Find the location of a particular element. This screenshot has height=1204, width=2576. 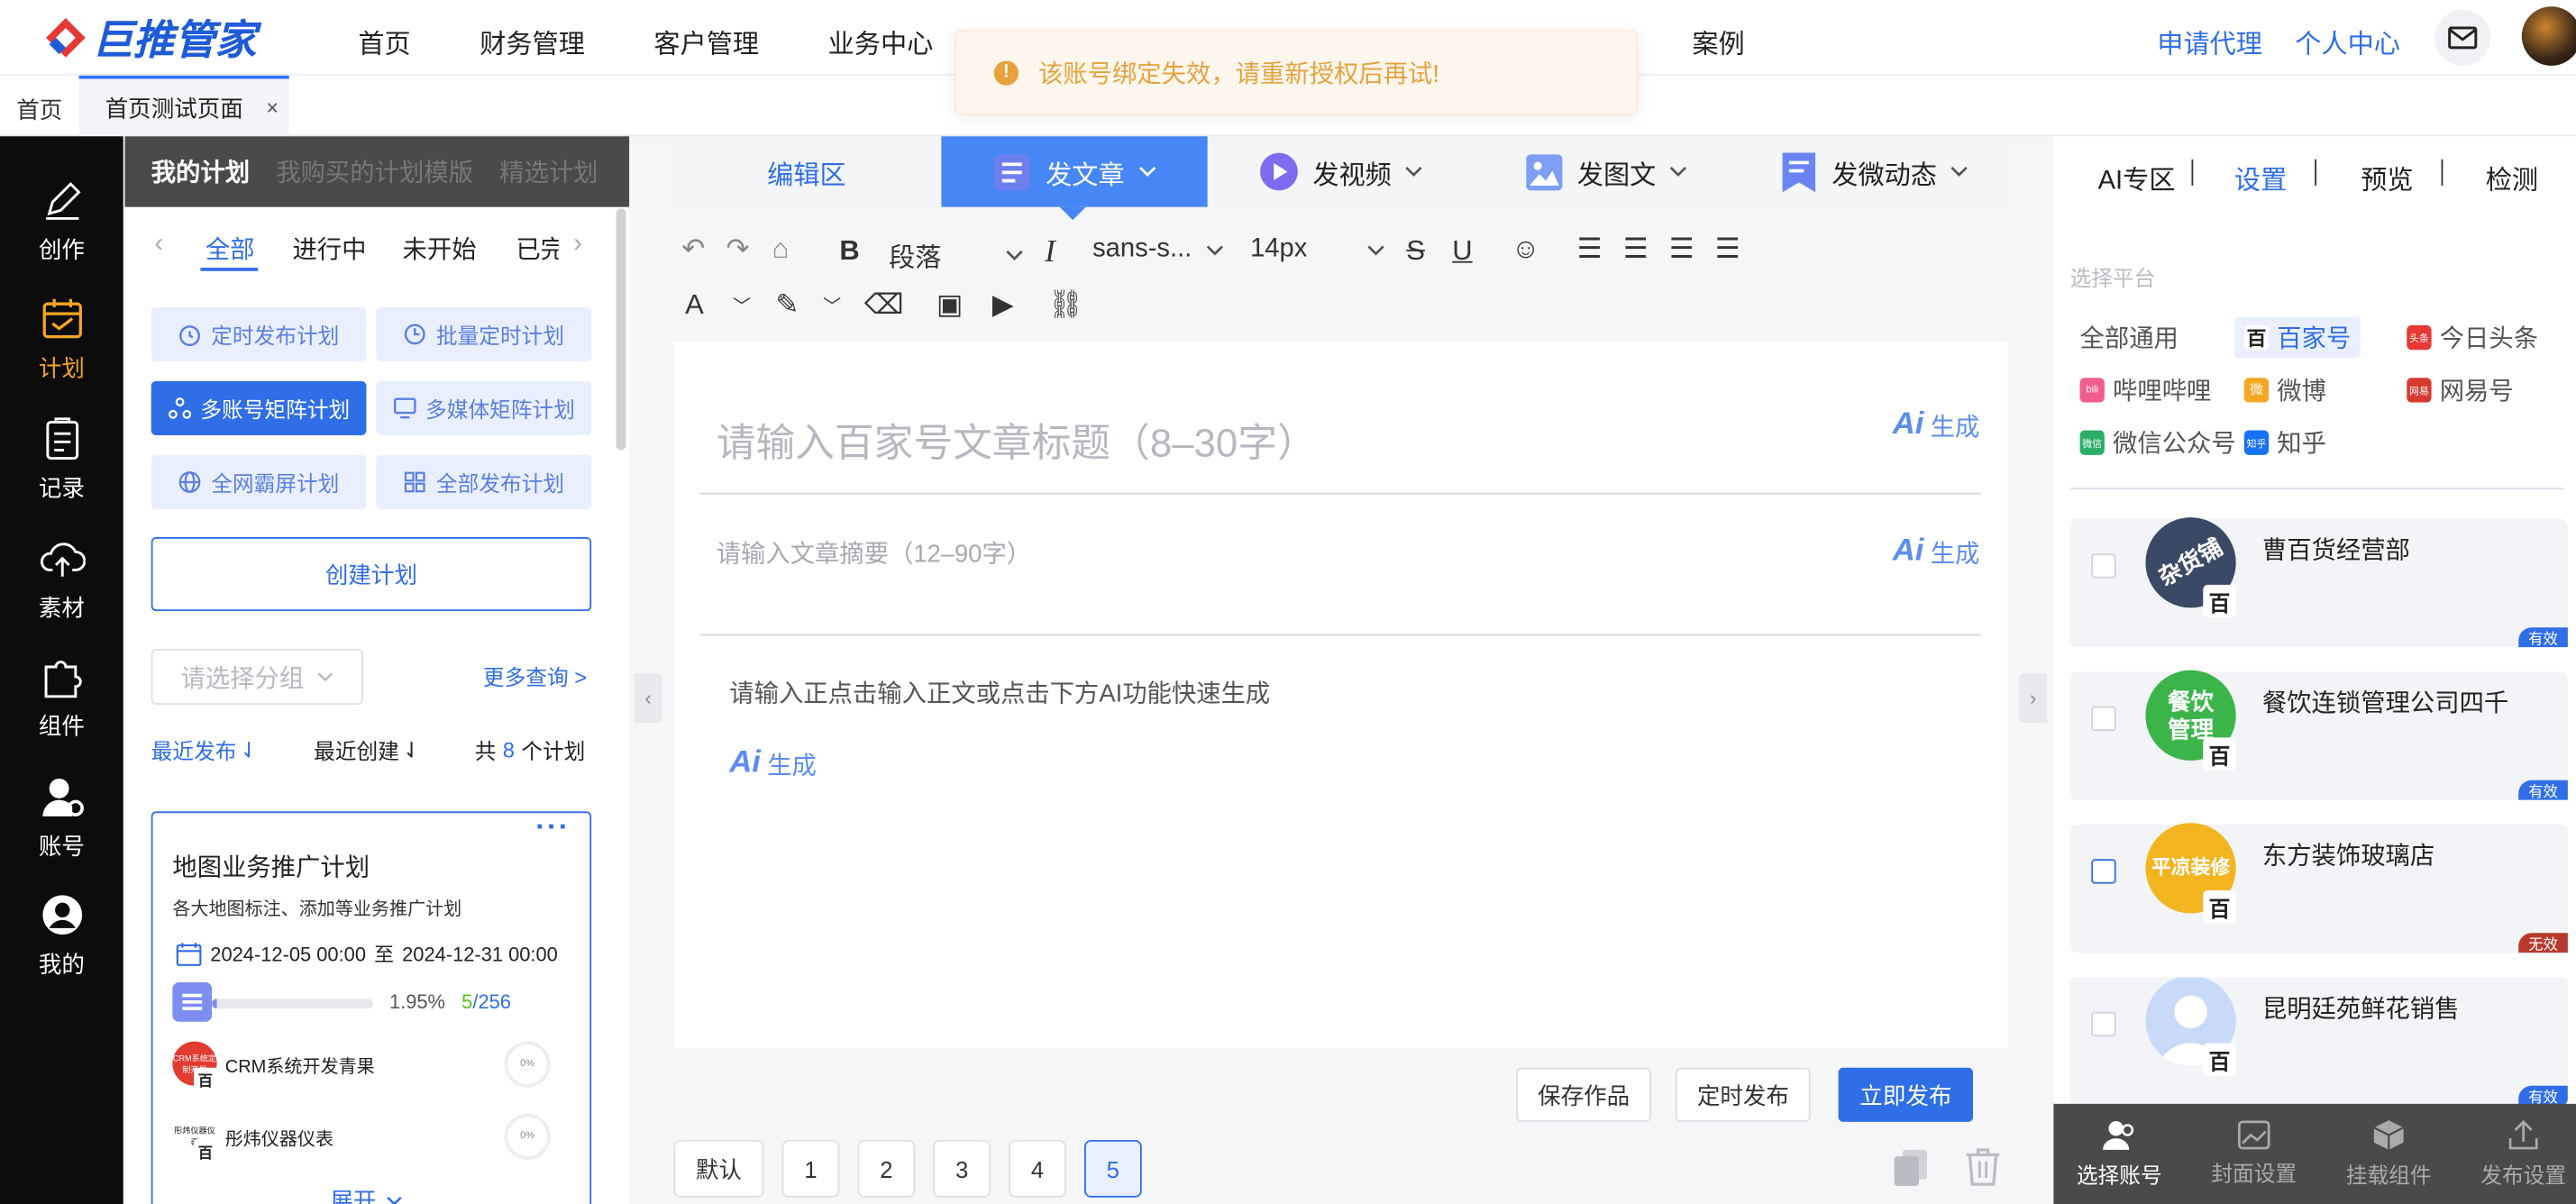

collapse-left-button: ‹ is located at coordinates (648, 698).